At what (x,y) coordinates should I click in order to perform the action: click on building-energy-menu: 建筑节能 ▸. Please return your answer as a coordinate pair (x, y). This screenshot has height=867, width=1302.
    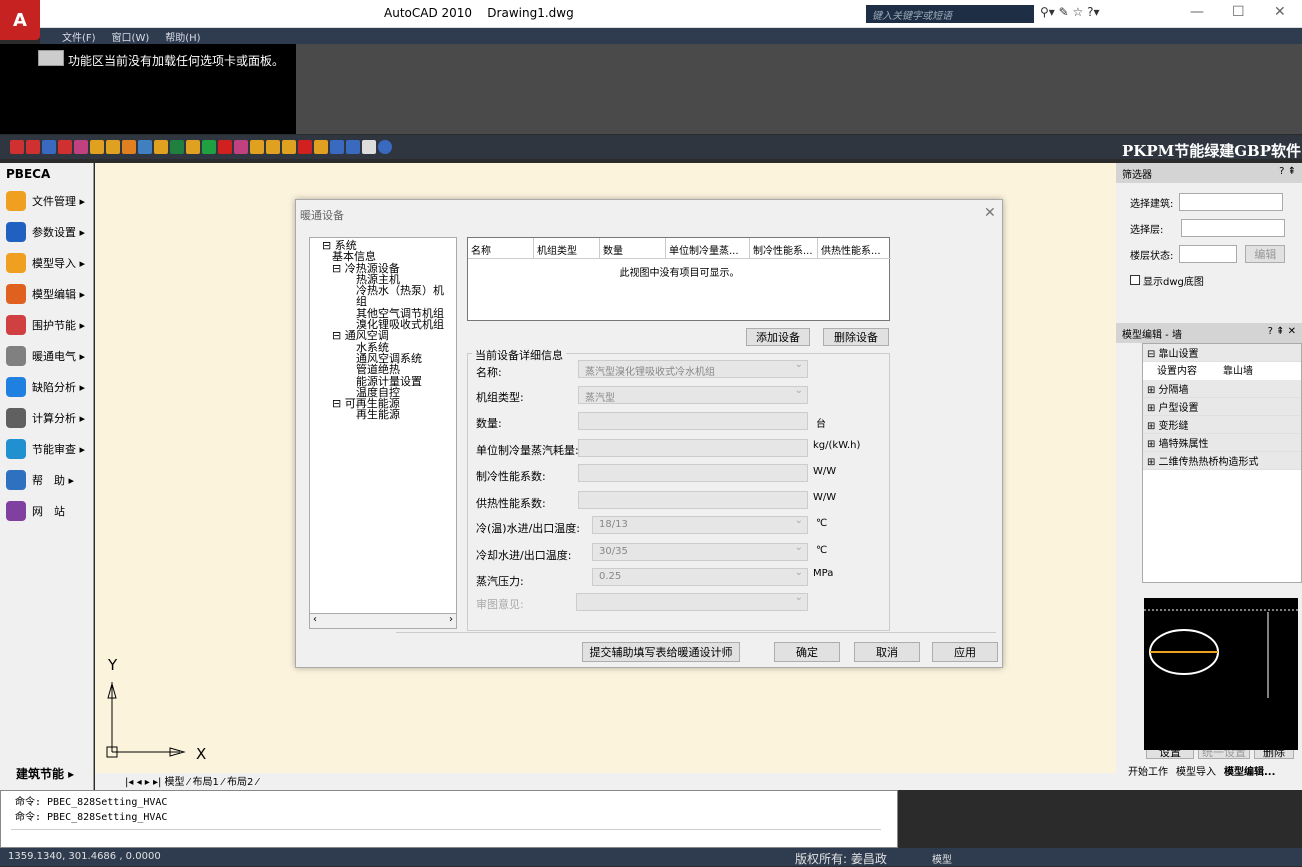
    Looking at the image, I should click on (45, 773).